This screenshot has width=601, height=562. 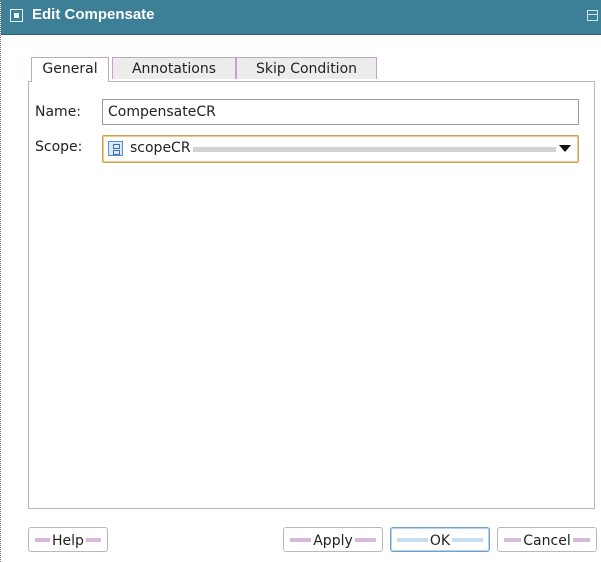 What do you see at coordinates (565, 148) in the screenshot?
I see `chevron-down-icon` at bounding box center [565, 148].